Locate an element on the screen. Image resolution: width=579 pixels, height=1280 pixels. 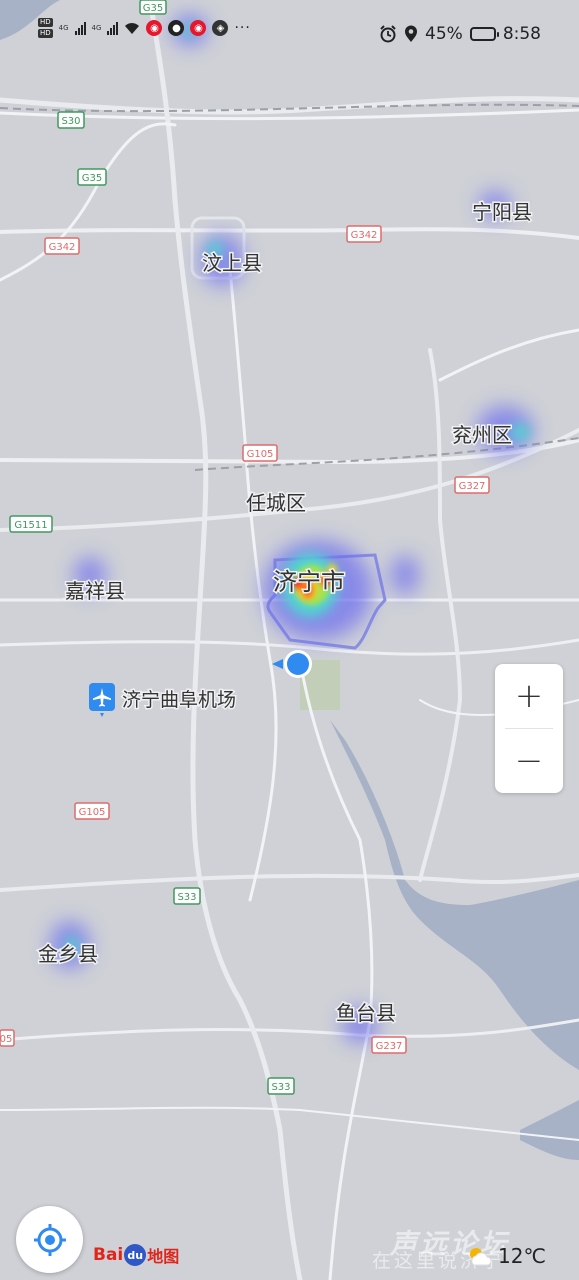
place-label-wenshang: 汶上县 is located at coordinates (232, 263).